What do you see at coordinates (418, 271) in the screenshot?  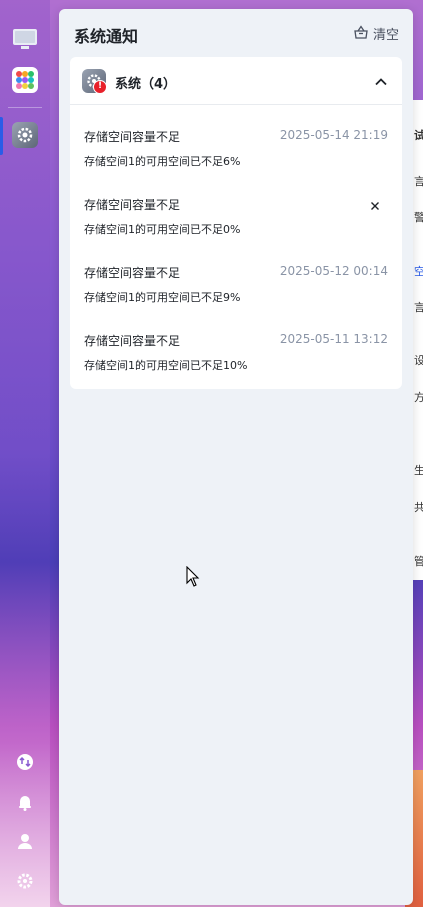 I see `background-text: 空` at bounding box center [418, 271].